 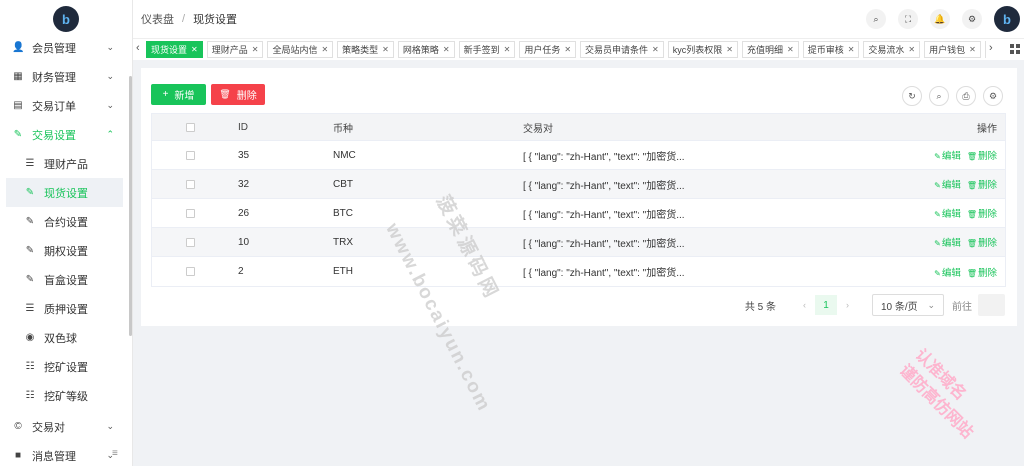 What do you see at coordinates (770, 49) in the screenshot?
I see `tab-item: 充值明细 ✕` at bounding box center [770, 49].